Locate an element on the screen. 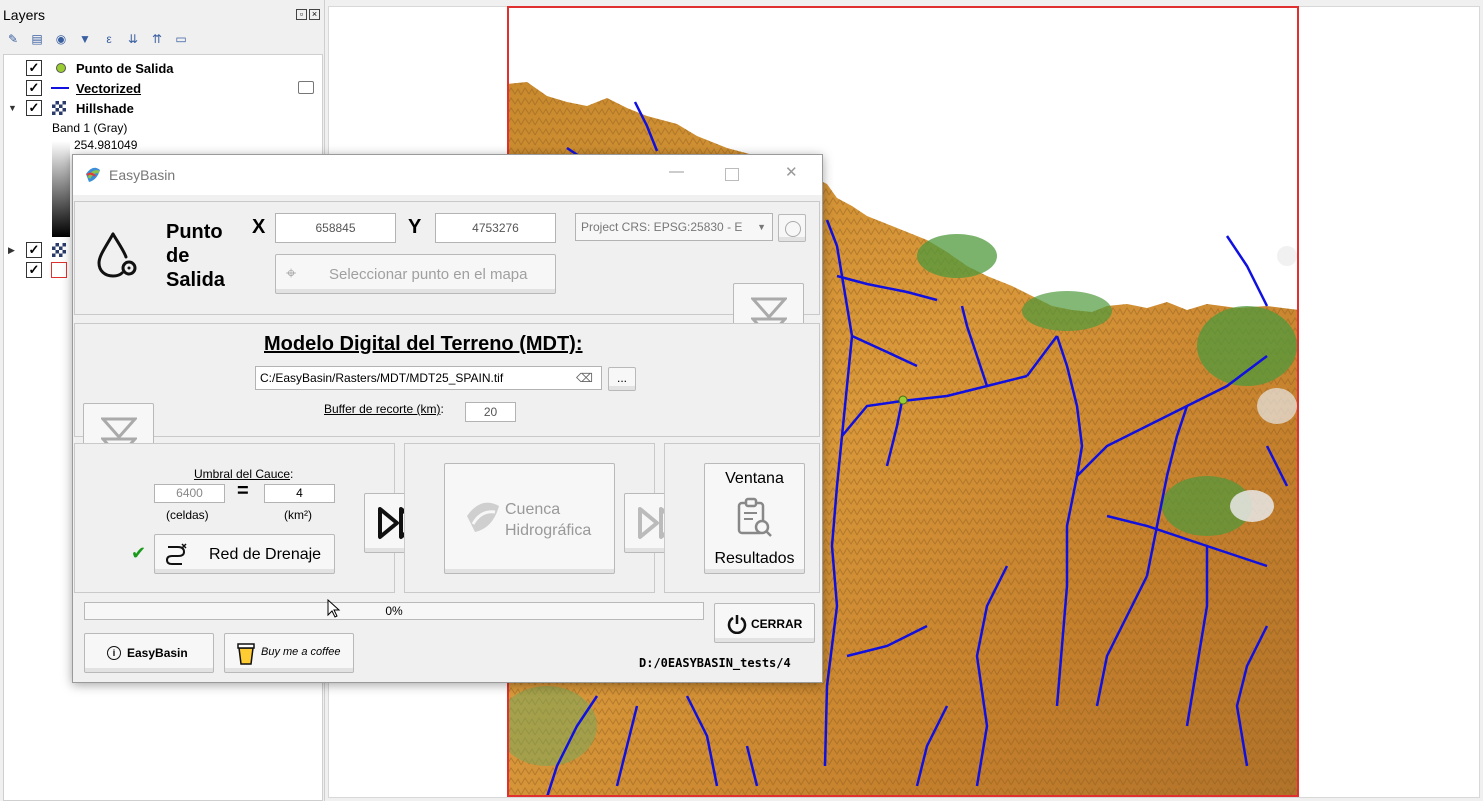 The width and height of the screenshot is (1483, 801). crs-picker-button is located at coordinates (792, 228).